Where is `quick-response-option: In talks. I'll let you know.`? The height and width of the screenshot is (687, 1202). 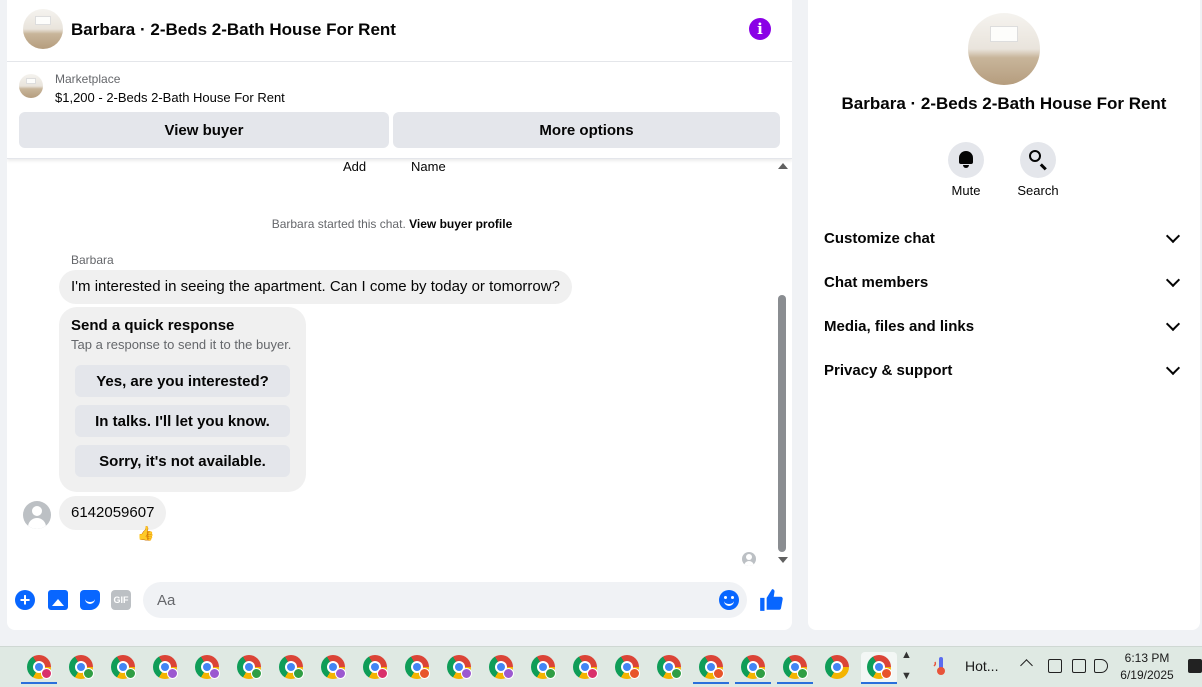
quick-response-option: In talks. I'll let you know. is located at coordinates (182, 421).